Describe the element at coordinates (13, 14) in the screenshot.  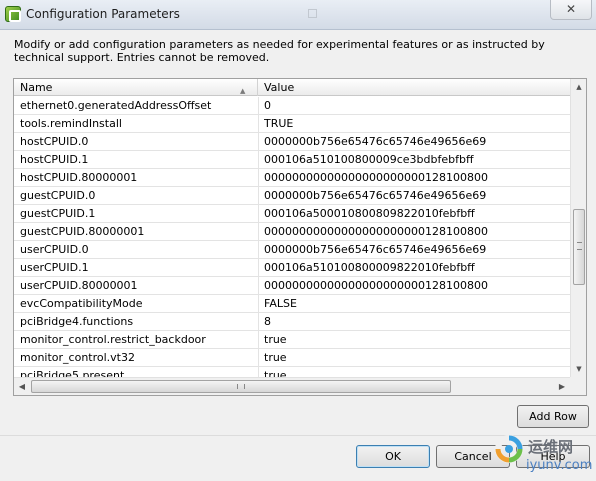
I see `app-icon` at that location.